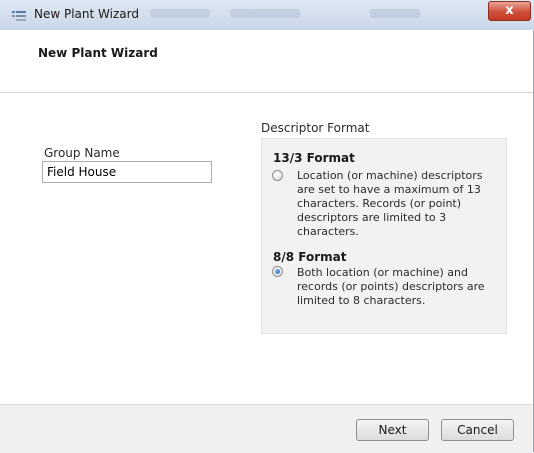 Image resolution: width=534 pixels, height=453 pixels. What do you see at coordinates (266, 428) in the screenshot?
I see `wizard-footer: Next Cancel` at bounding box center [266, 428].